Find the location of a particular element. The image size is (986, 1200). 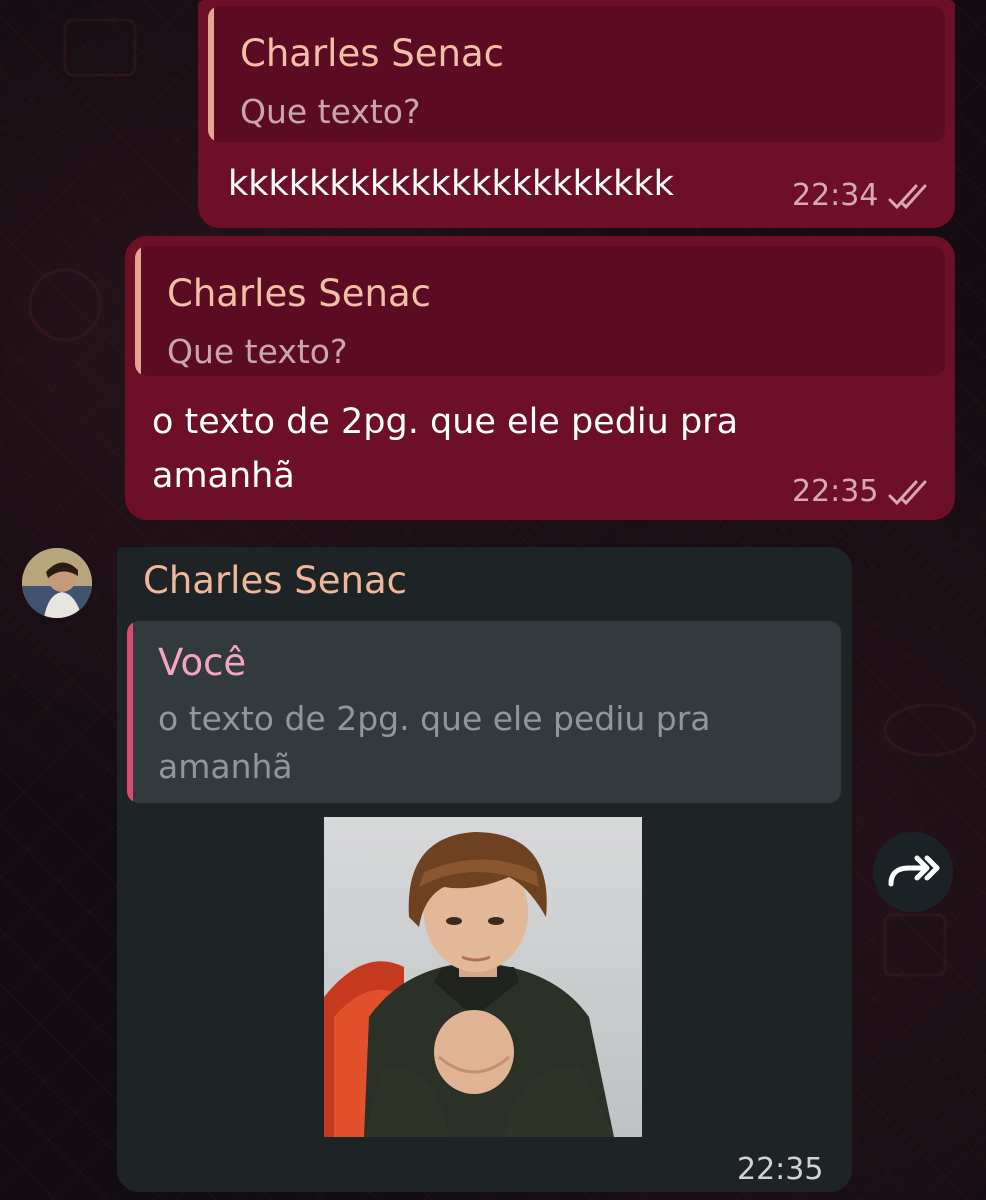

cup-doodle-icon is located at coordinates (915, 945).